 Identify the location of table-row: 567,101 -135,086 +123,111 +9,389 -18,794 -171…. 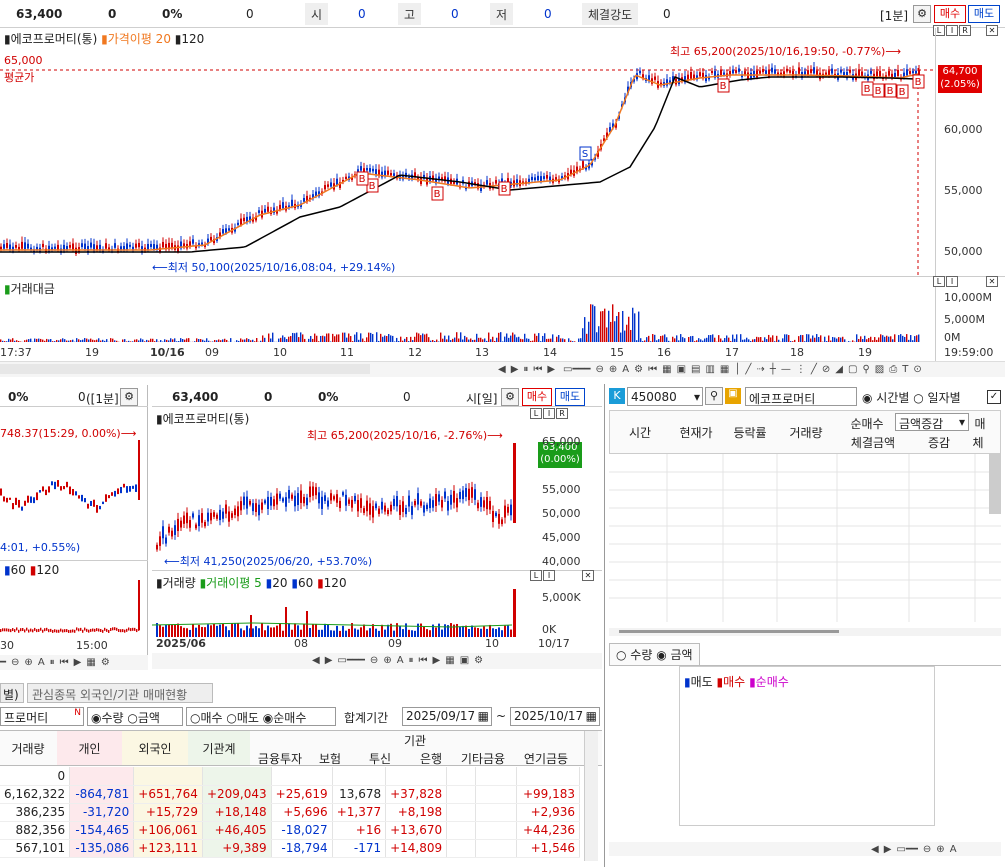
(290, 848).